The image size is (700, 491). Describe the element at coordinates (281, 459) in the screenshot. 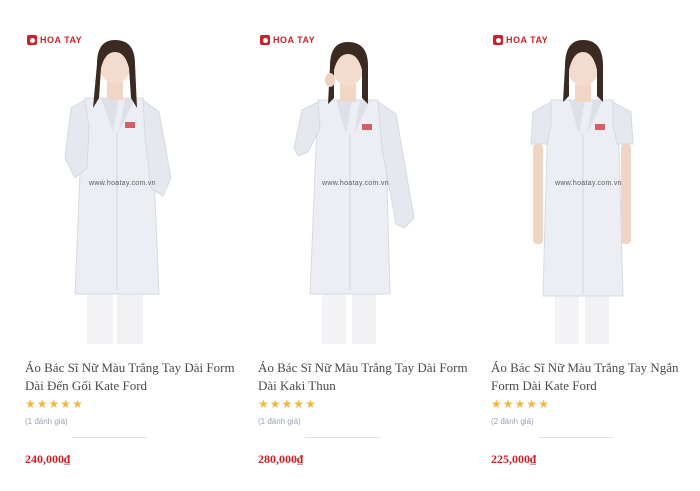

I see `price: 280,000₫` at that location.